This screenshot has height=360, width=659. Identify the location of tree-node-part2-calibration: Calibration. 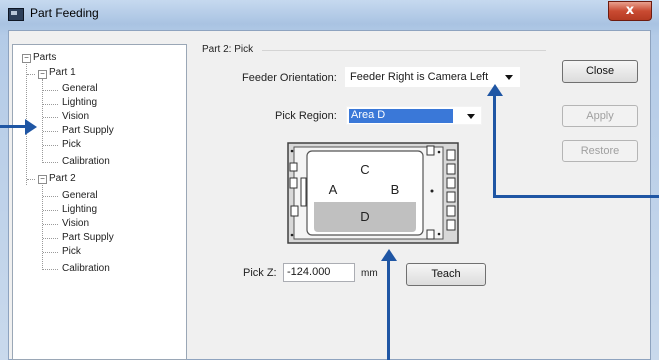
(86, 268).